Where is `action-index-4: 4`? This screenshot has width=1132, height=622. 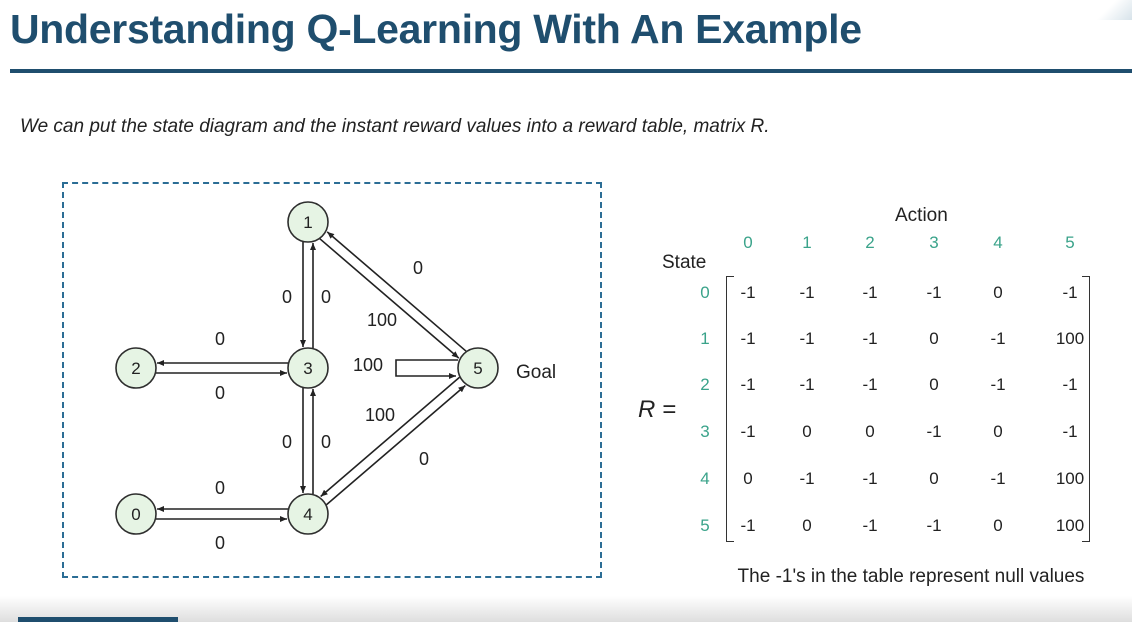 action-index-4: 4 is located at coordinates (998, 242).